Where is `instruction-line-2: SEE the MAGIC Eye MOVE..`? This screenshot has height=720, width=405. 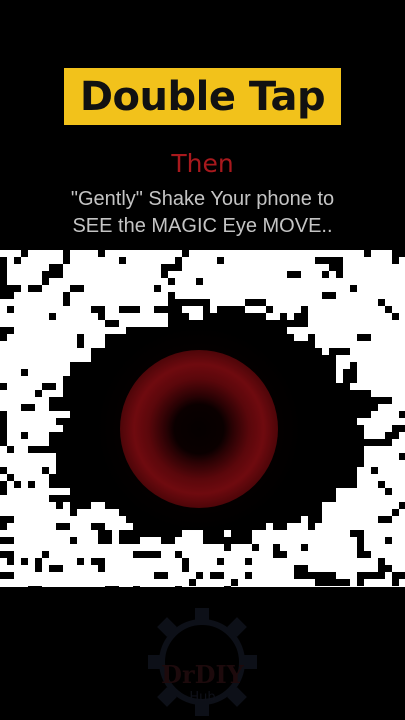 instruction-line-2: SEE the MAGIC Eye MOVE.. is located at coordinates (202, 226).